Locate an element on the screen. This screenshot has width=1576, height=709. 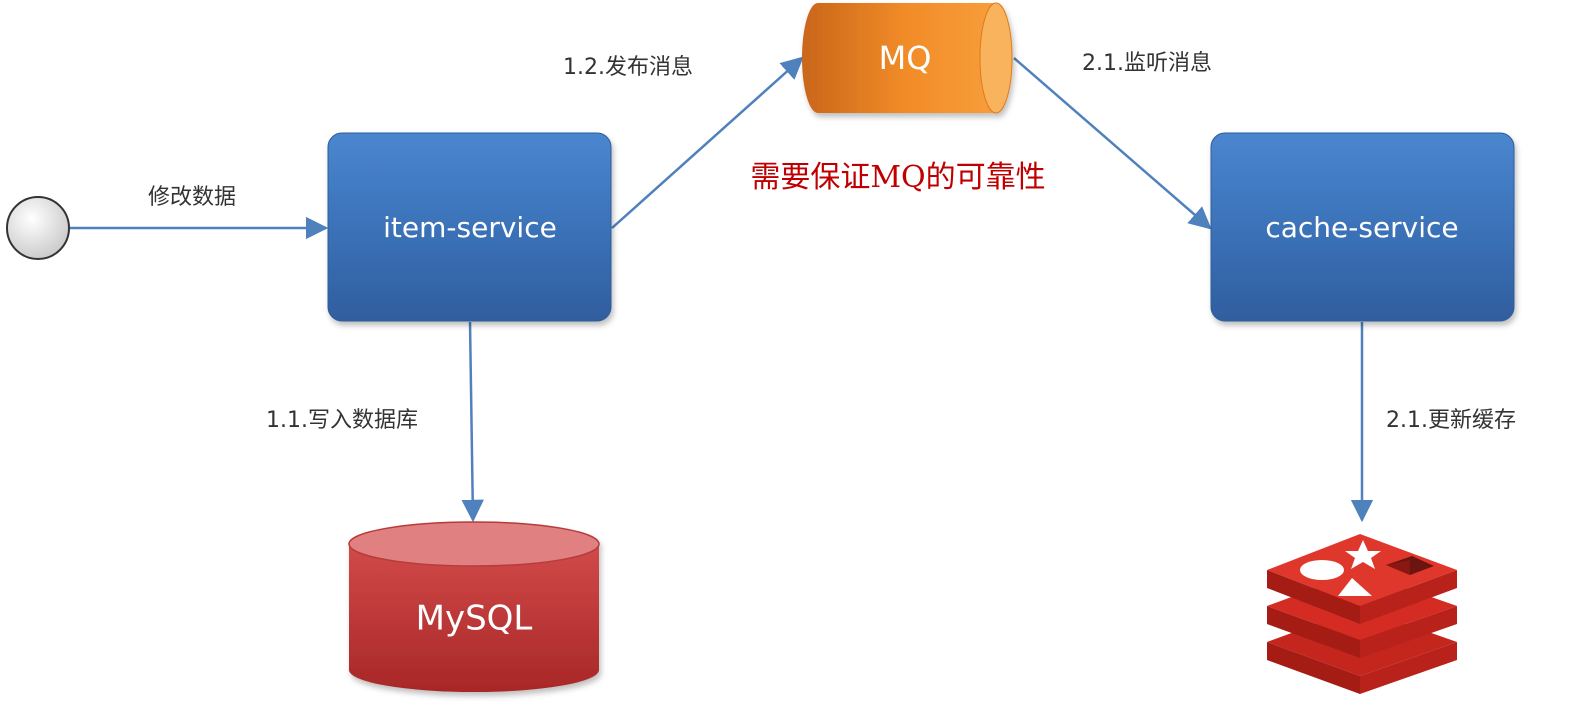
cache-service-label: cache-service is located at coordinates (1361, 227).